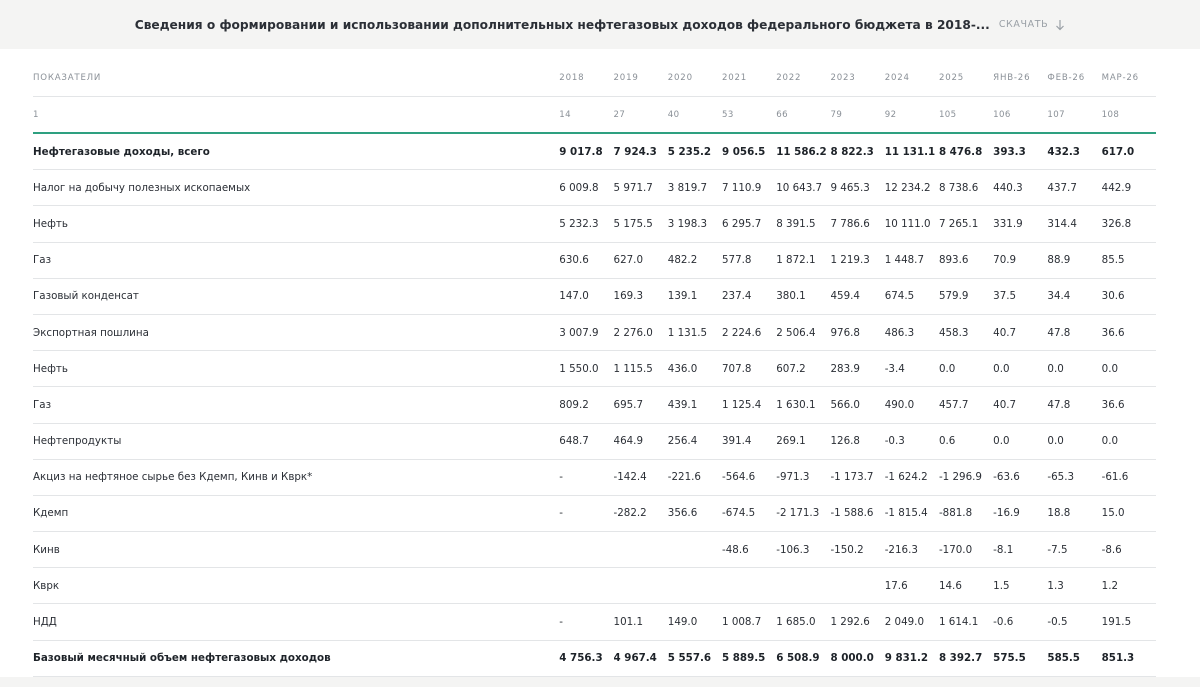 Image resolution: width=1200 pixels, height=687 pixels. What do you see at coordinates (640, 296) in the screenshot?
I see `value-cell: 169.3` at bounding box center [640, 296].